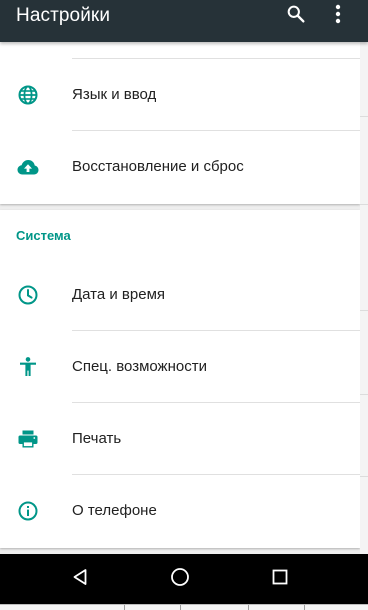  I want to click on settings-item-label: Восстановление и сброс, so click(158, 166).